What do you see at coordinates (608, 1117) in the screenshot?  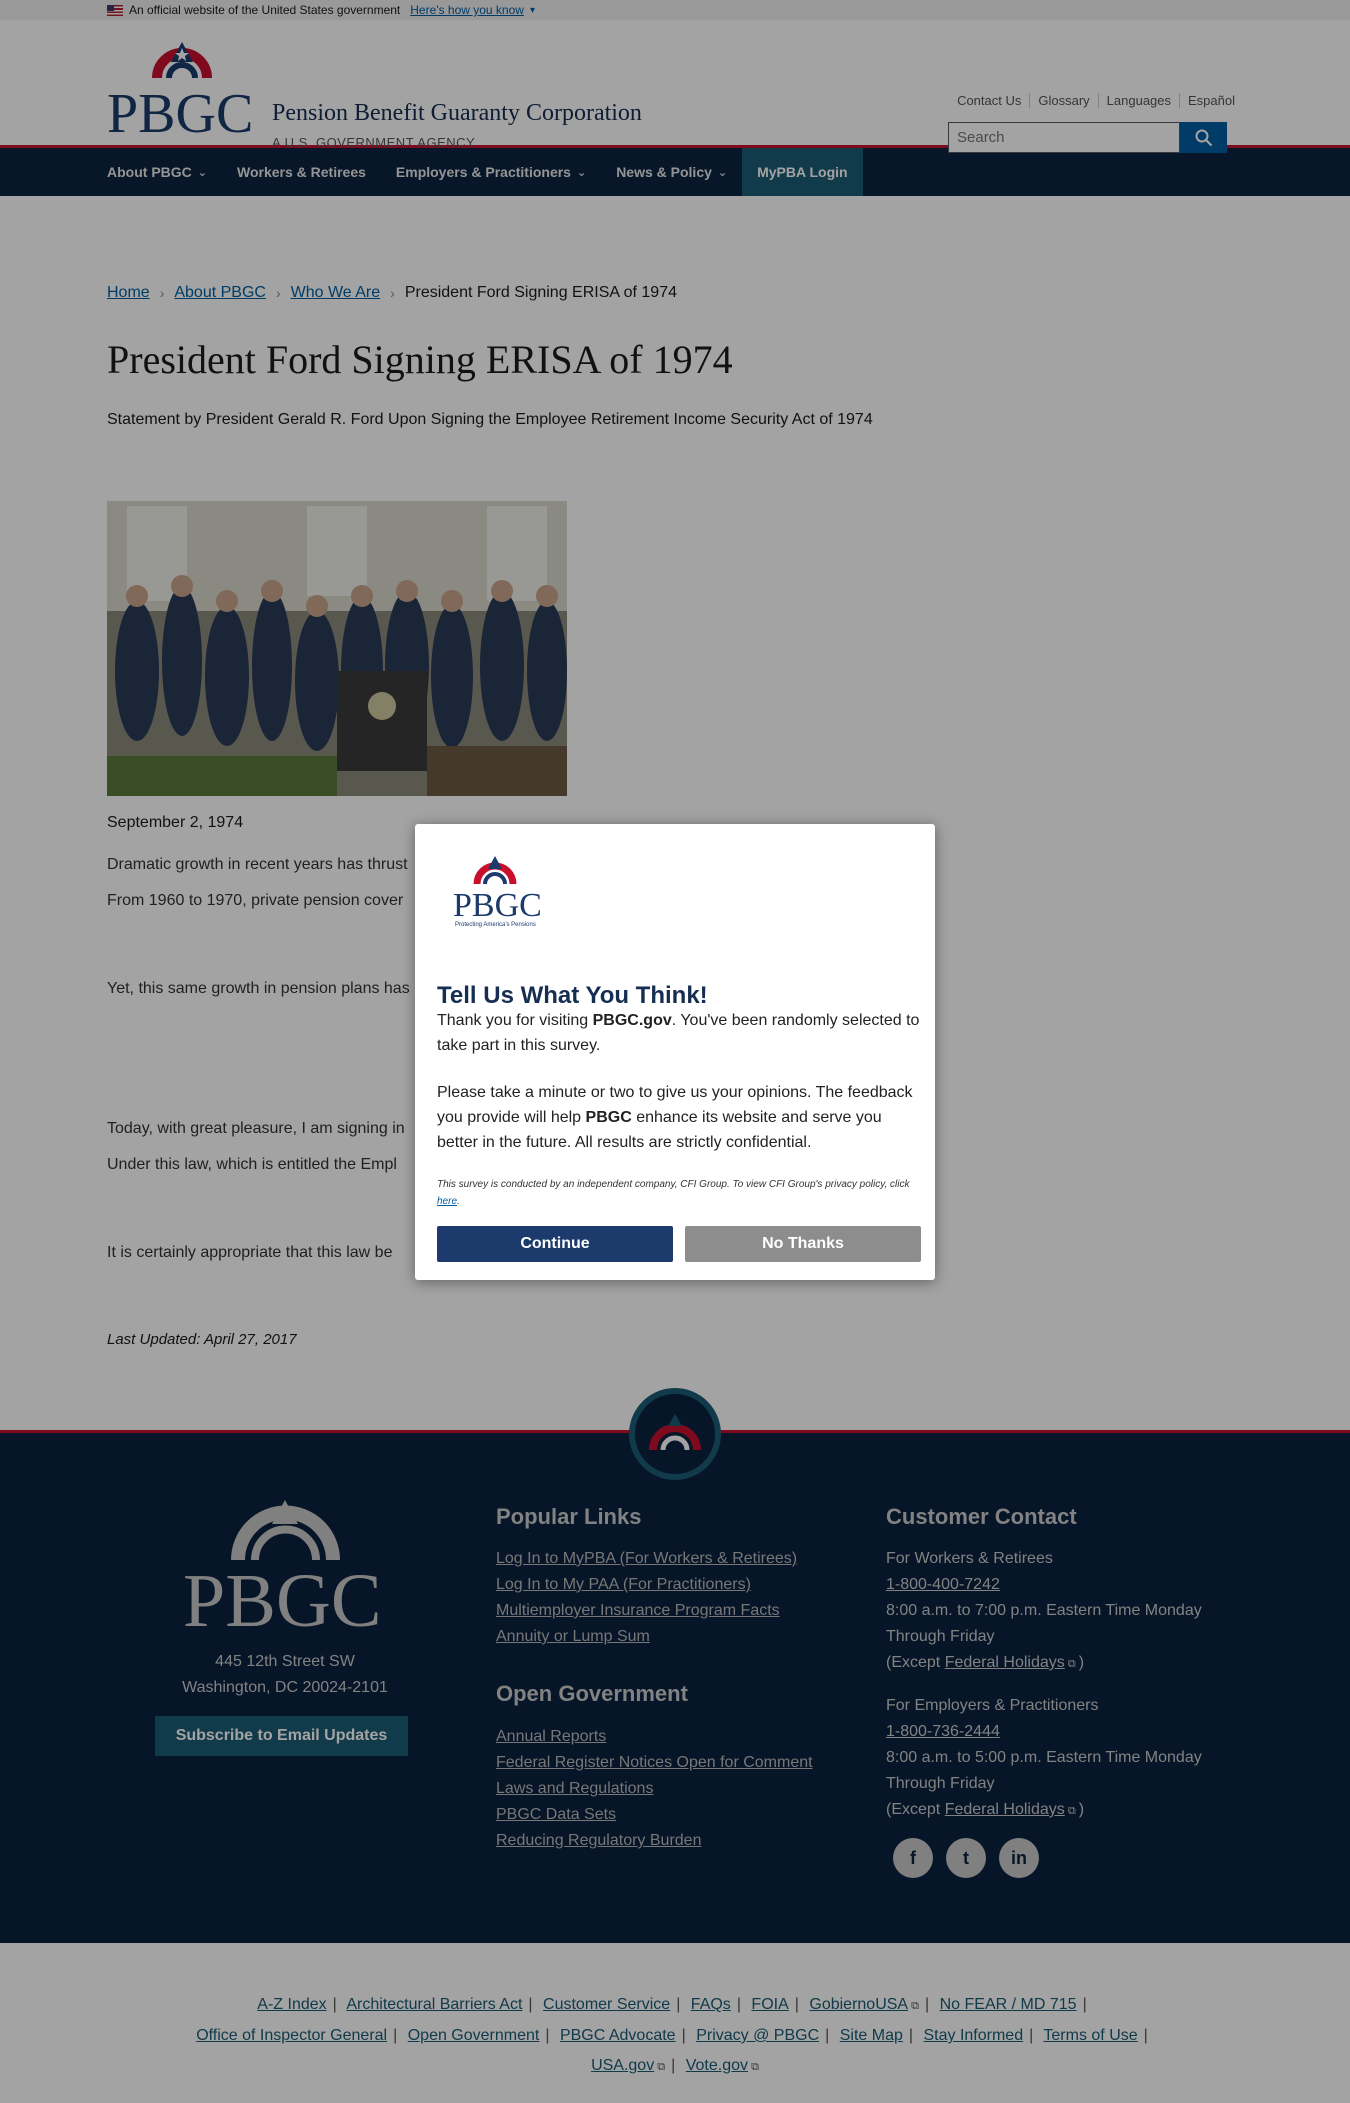 I see `bold-text: PBGC` at bounding box center [608, 1117].